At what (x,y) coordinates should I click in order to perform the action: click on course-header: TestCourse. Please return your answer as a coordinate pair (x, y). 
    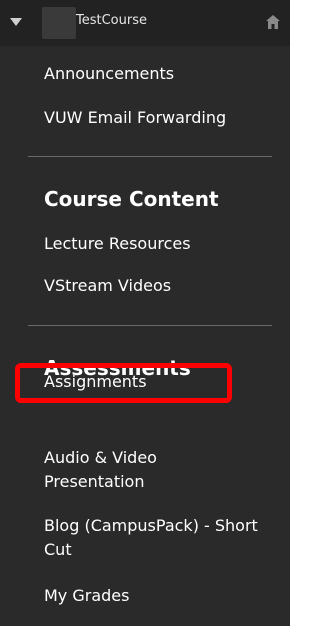
    Looking at the image, I should click on (145, 23).